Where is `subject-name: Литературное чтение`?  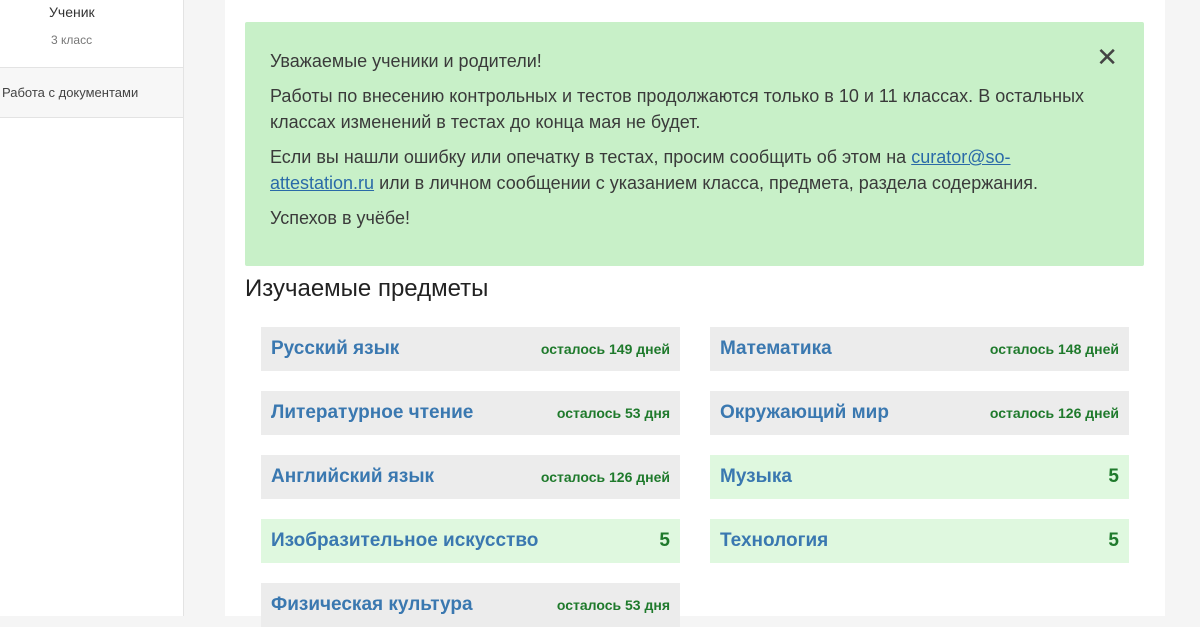 subject-name: Литературное чтение is located at coordinates (372, 413).